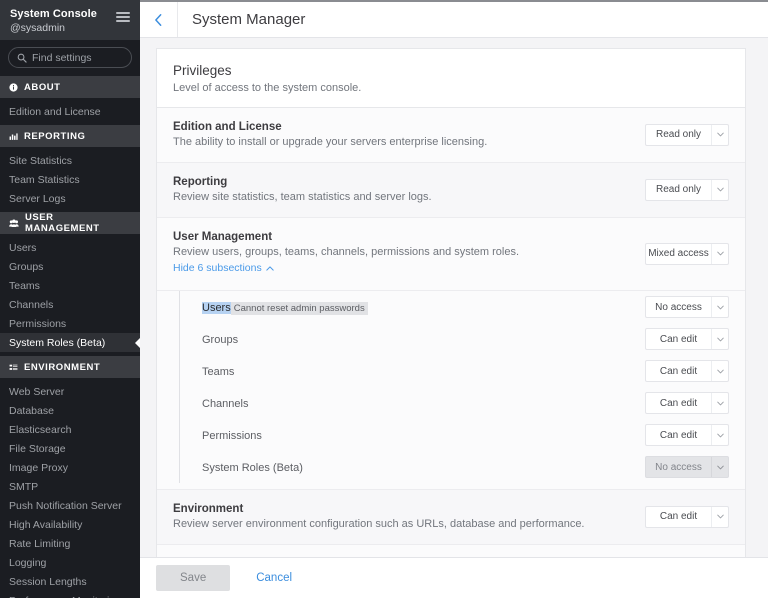  What do you see at coordinates (42, 87) in the screenshot?
I see `sidebar-section-label: ABOUT` at bounding box center [42, 87].